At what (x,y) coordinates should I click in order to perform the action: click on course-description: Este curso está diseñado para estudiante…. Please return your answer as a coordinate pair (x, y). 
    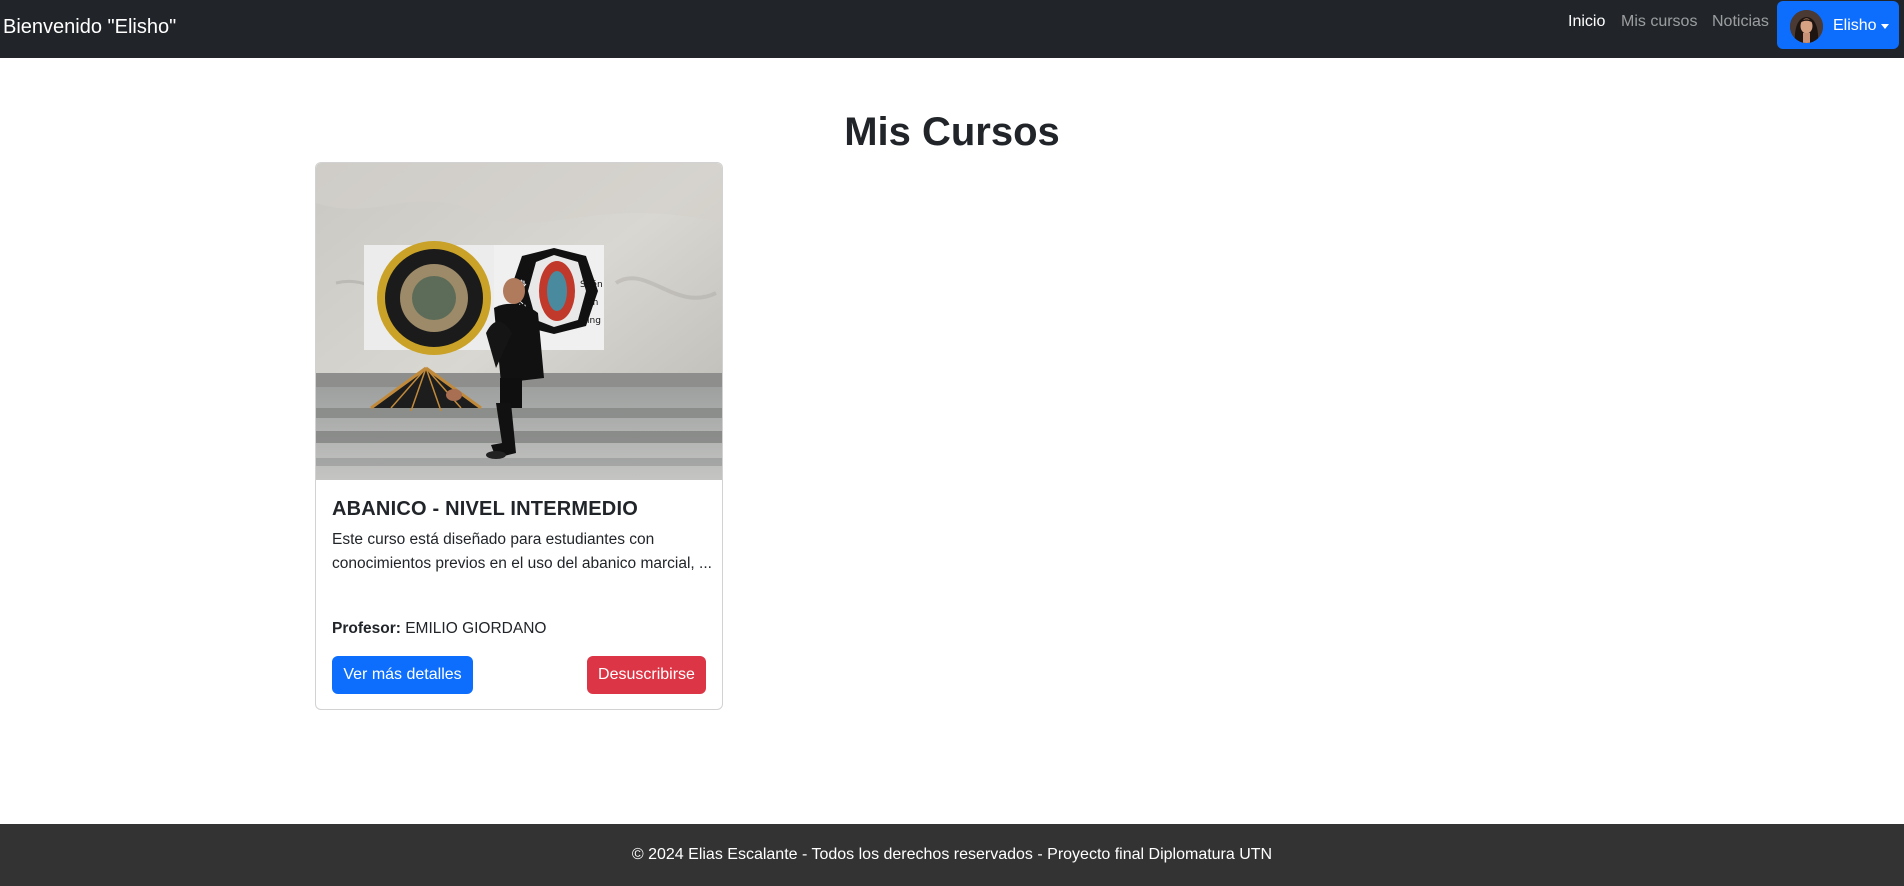
    Looking at the image, I should click on (522, 551).